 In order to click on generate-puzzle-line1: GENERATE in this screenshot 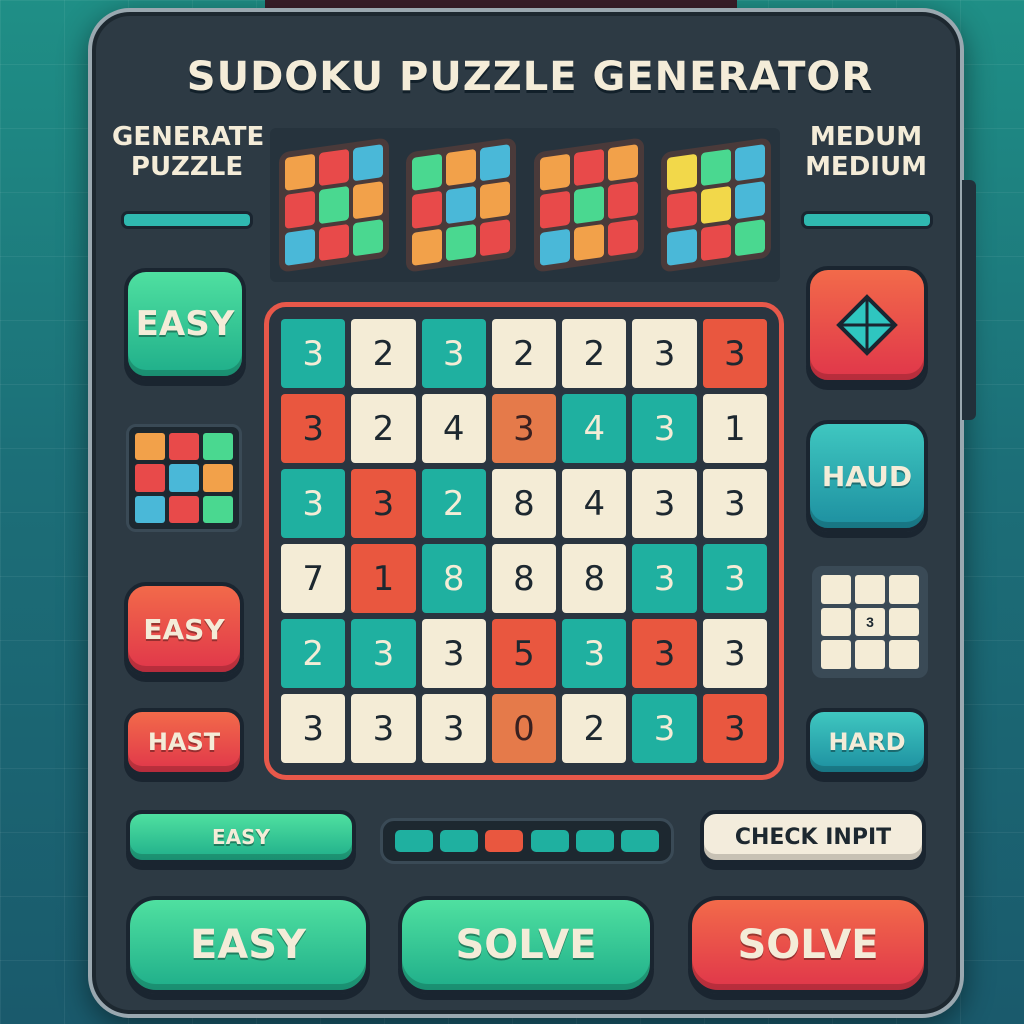, I will do `click(188, 137)`.